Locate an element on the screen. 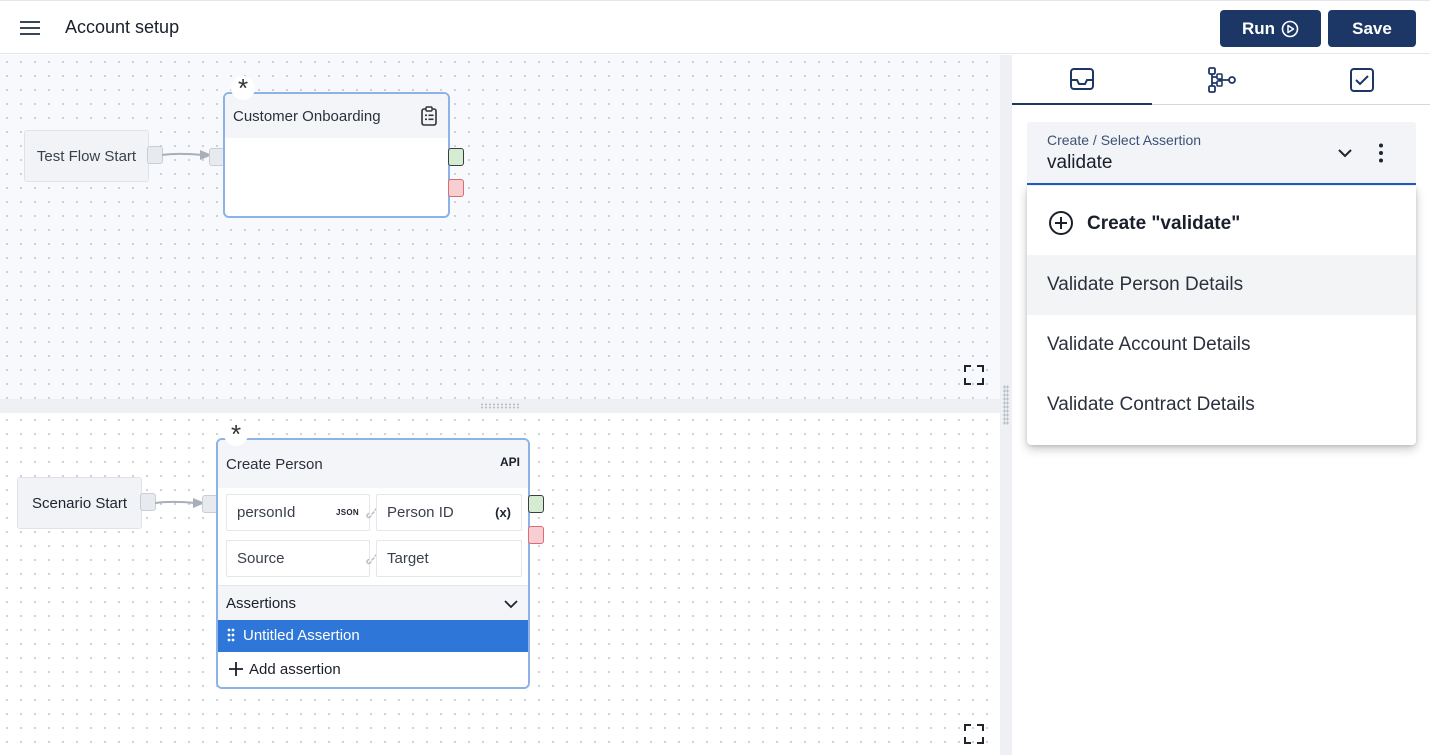  api-badge: API is located at coordinates (509, 462).